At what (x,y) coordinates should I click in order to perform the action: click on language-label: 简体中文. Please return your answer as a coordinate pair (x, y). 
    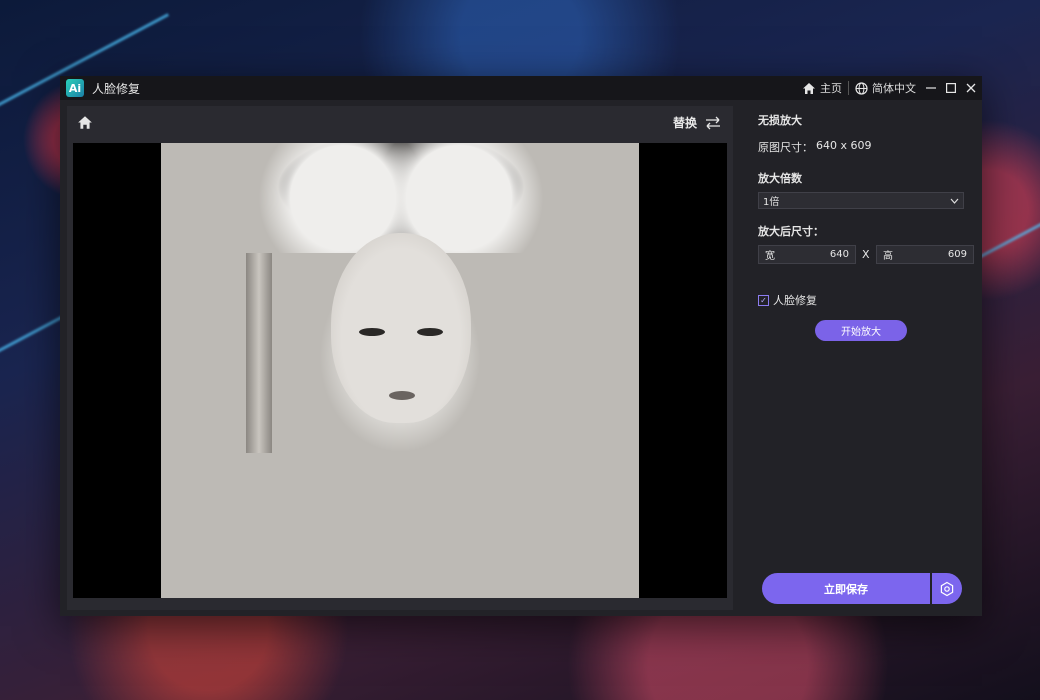
    Looking at the image, I should click on (894, 88).